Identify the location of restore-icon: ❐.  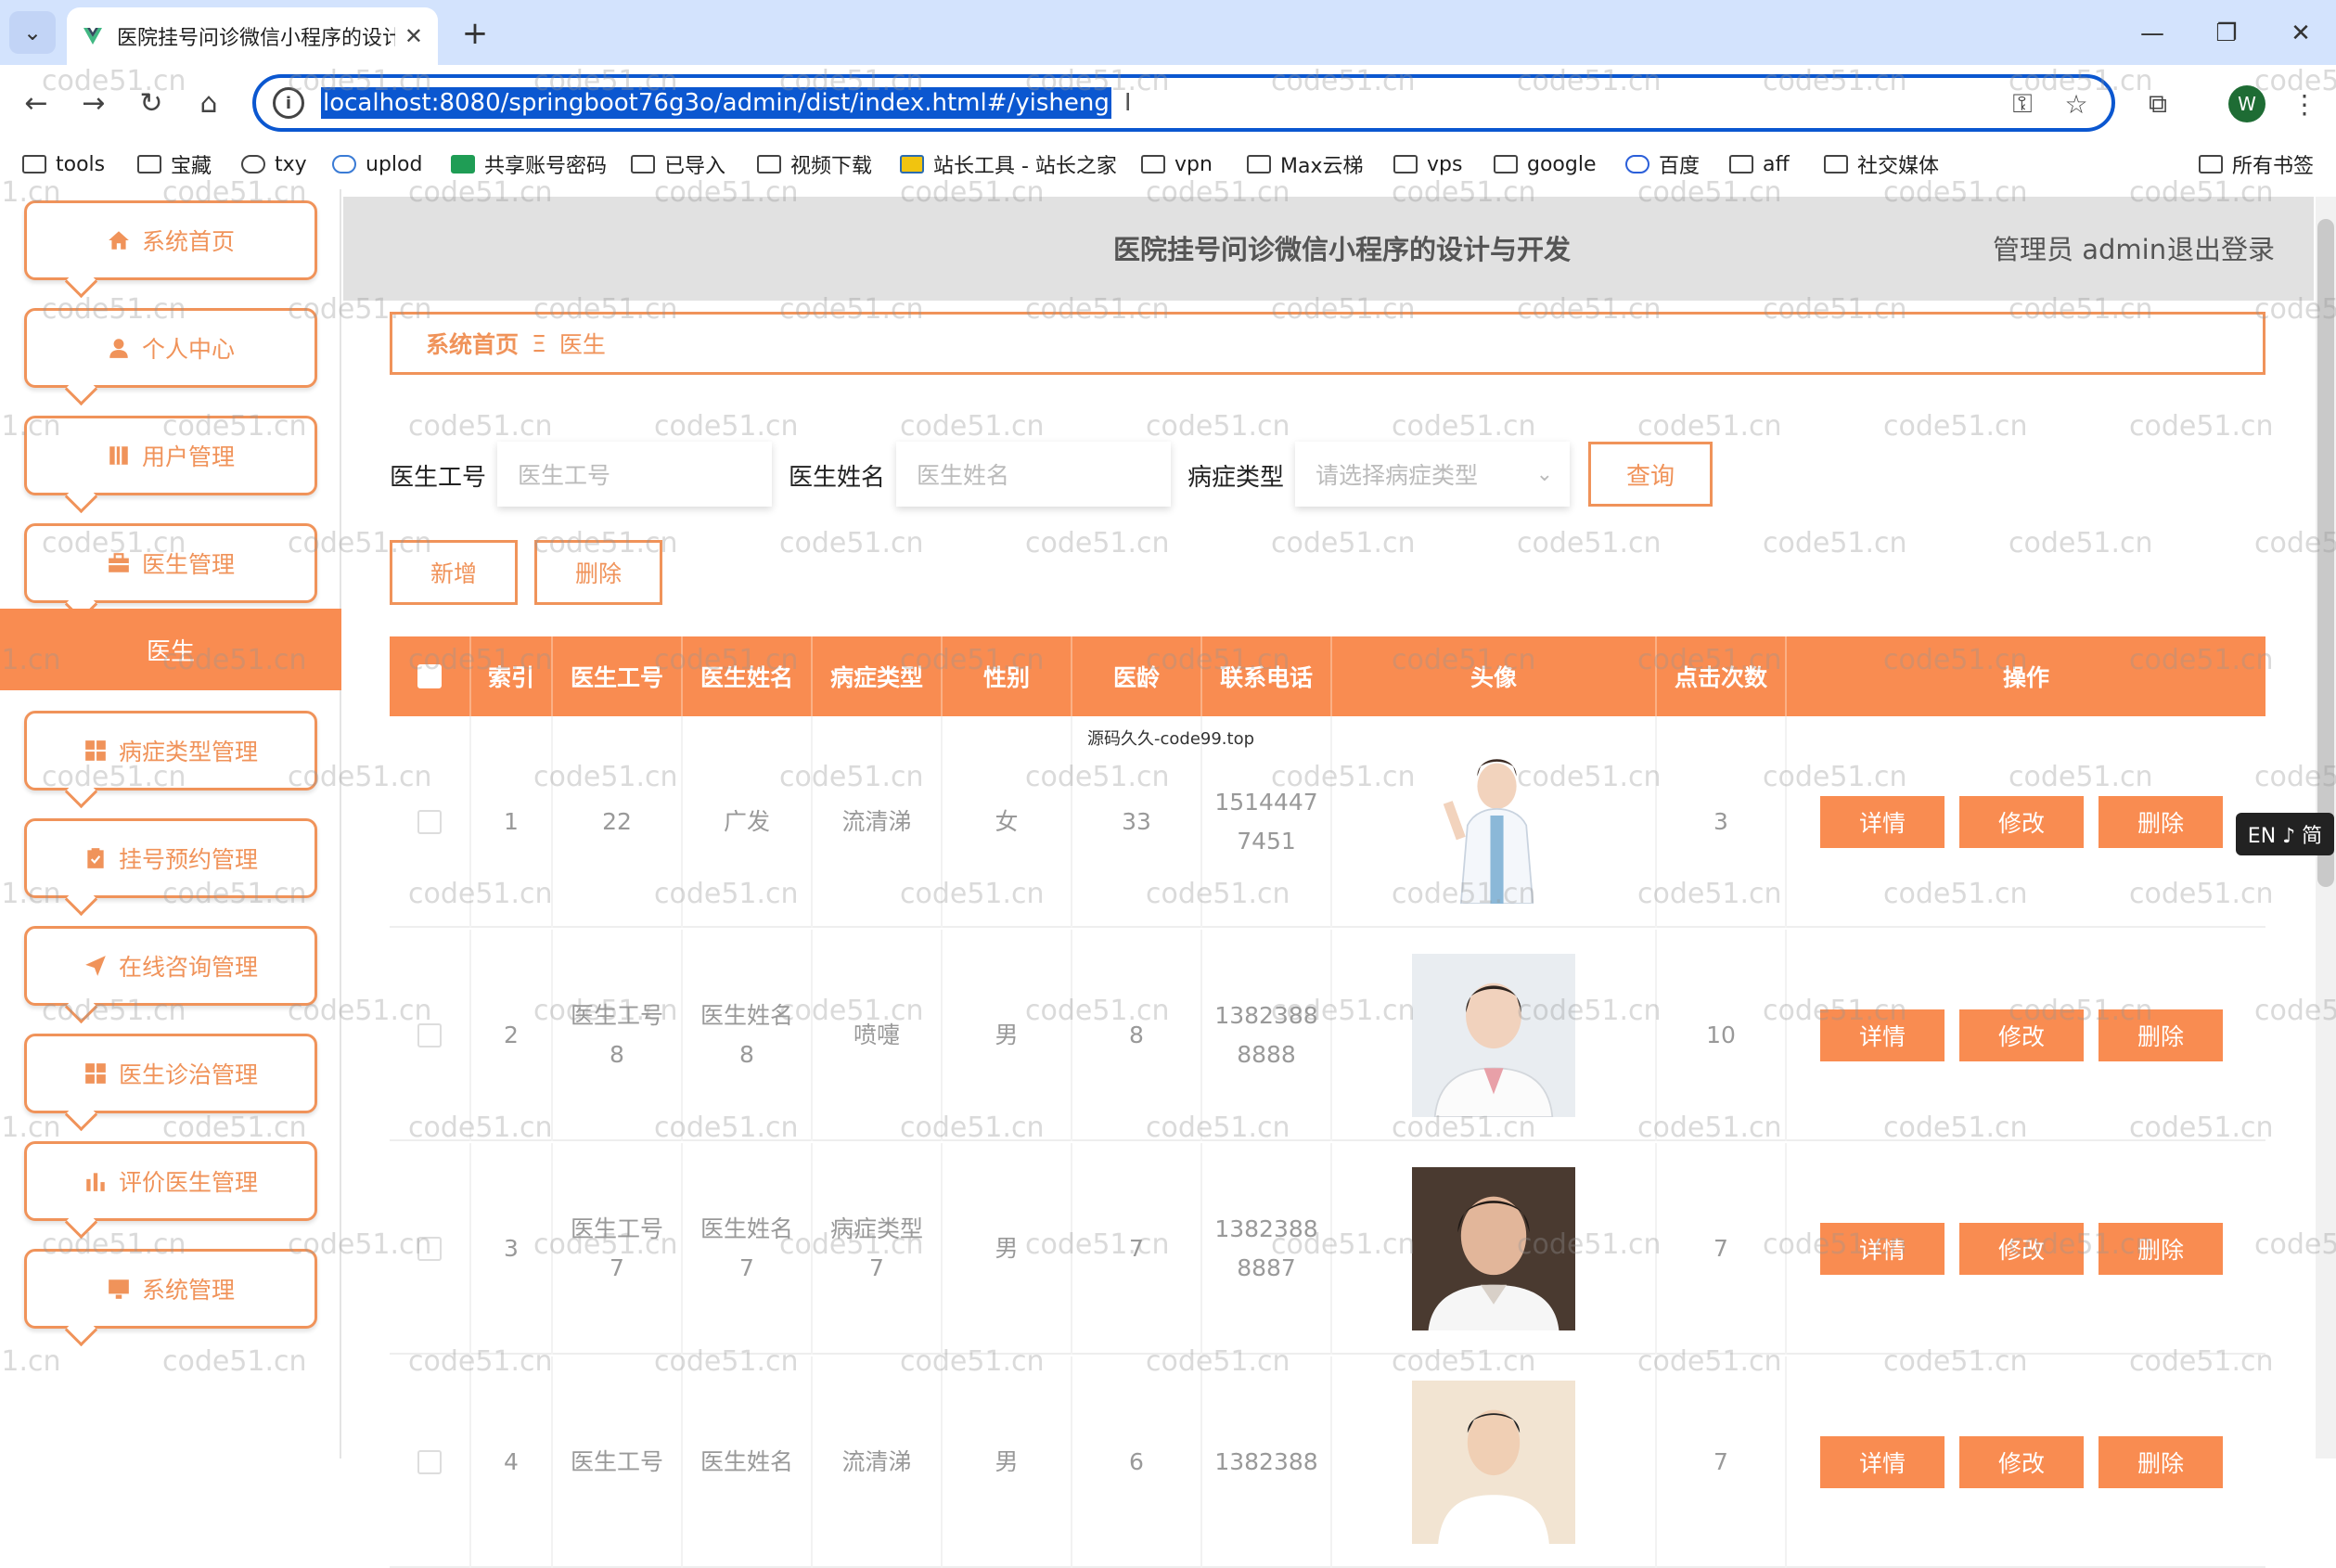
(2226, 34).